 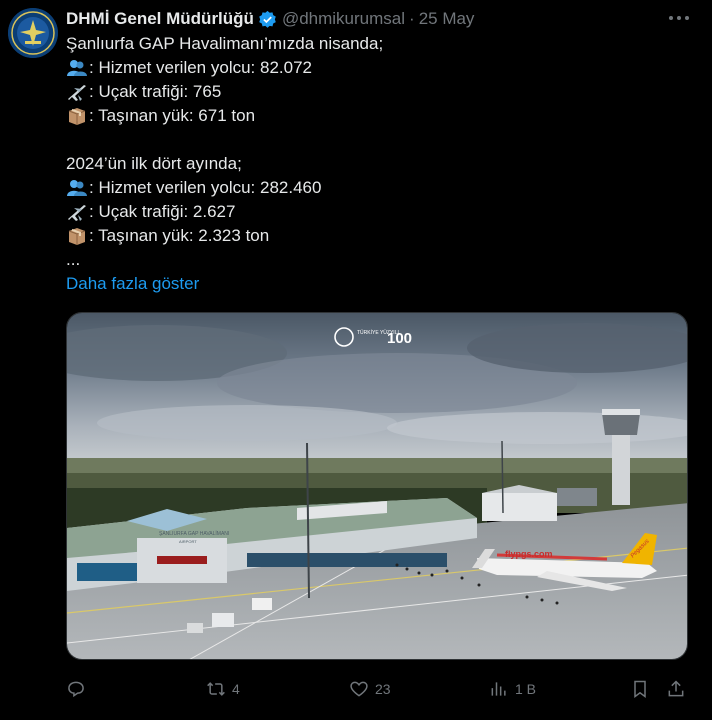 I want to click on line-text: : Taşınan yük: 671 ton, so click(x=172, y=115).